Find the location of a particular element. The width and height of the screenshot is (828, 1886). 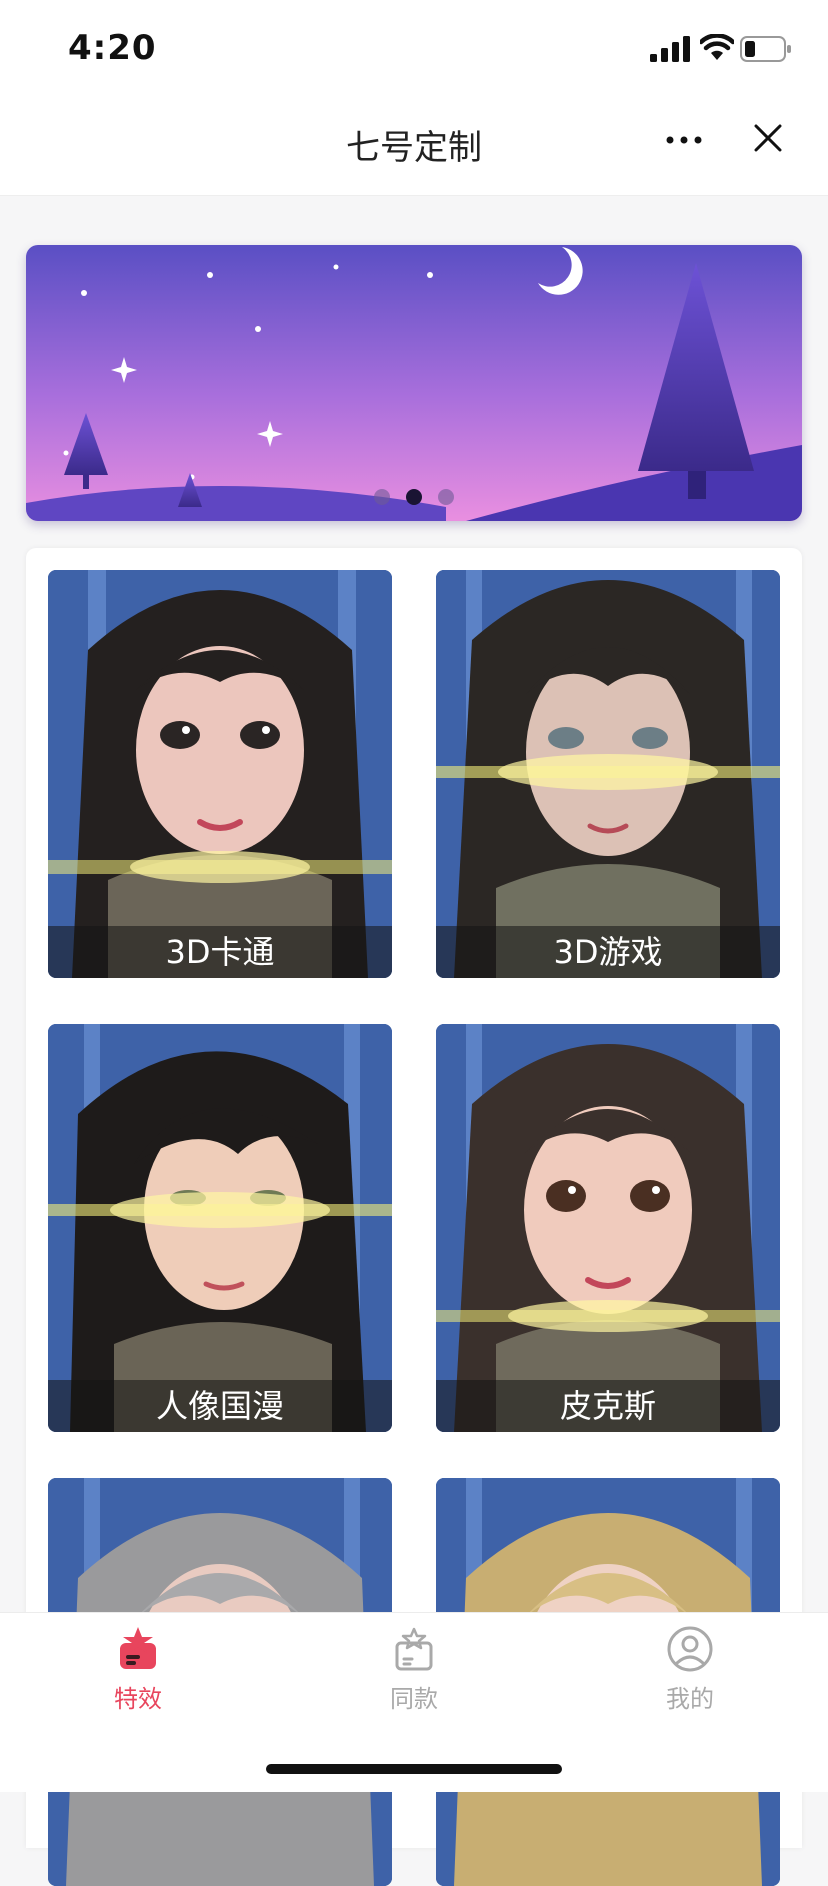

title-bar: 七号定制 is located at coordinates (414, 148).